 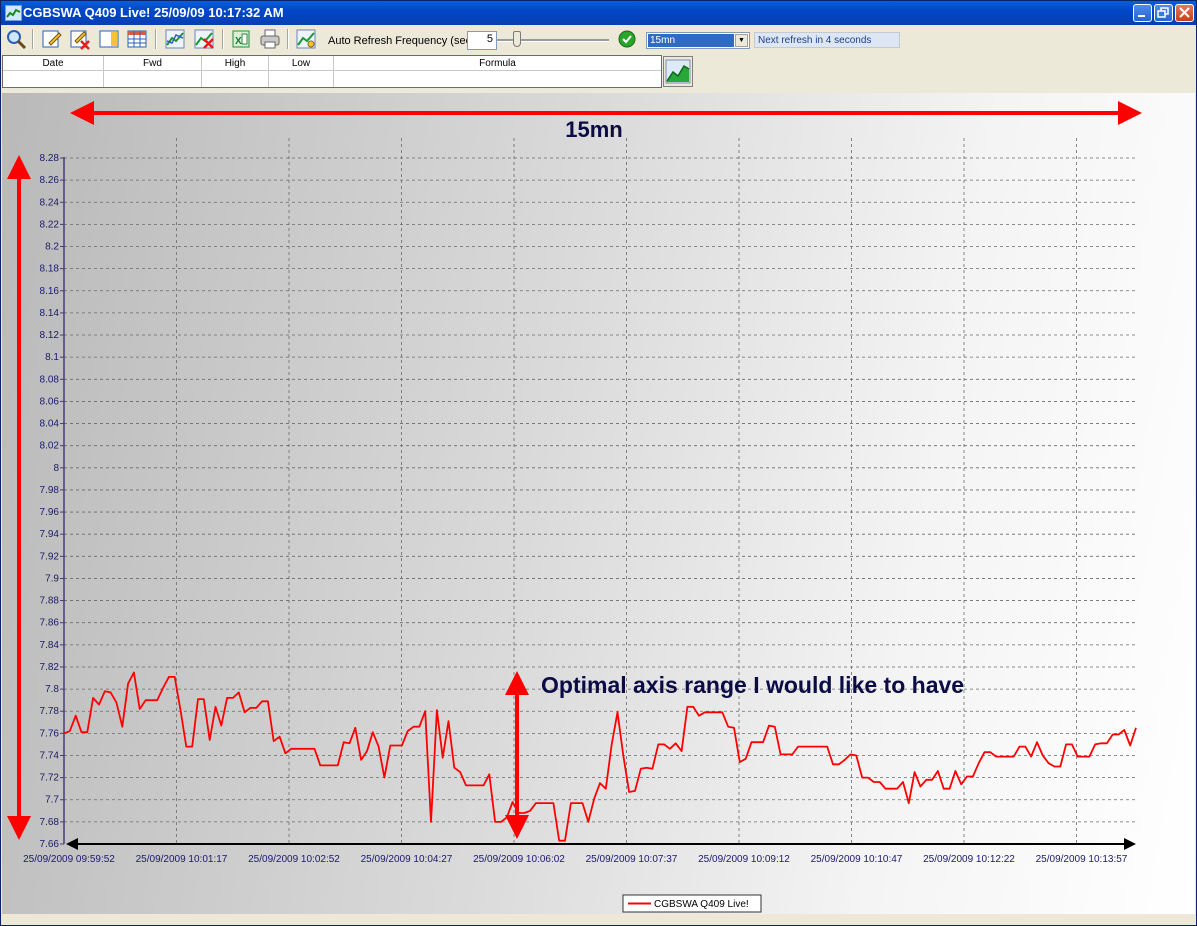 I want to click on edit-icon, so click(x=52, y=39).